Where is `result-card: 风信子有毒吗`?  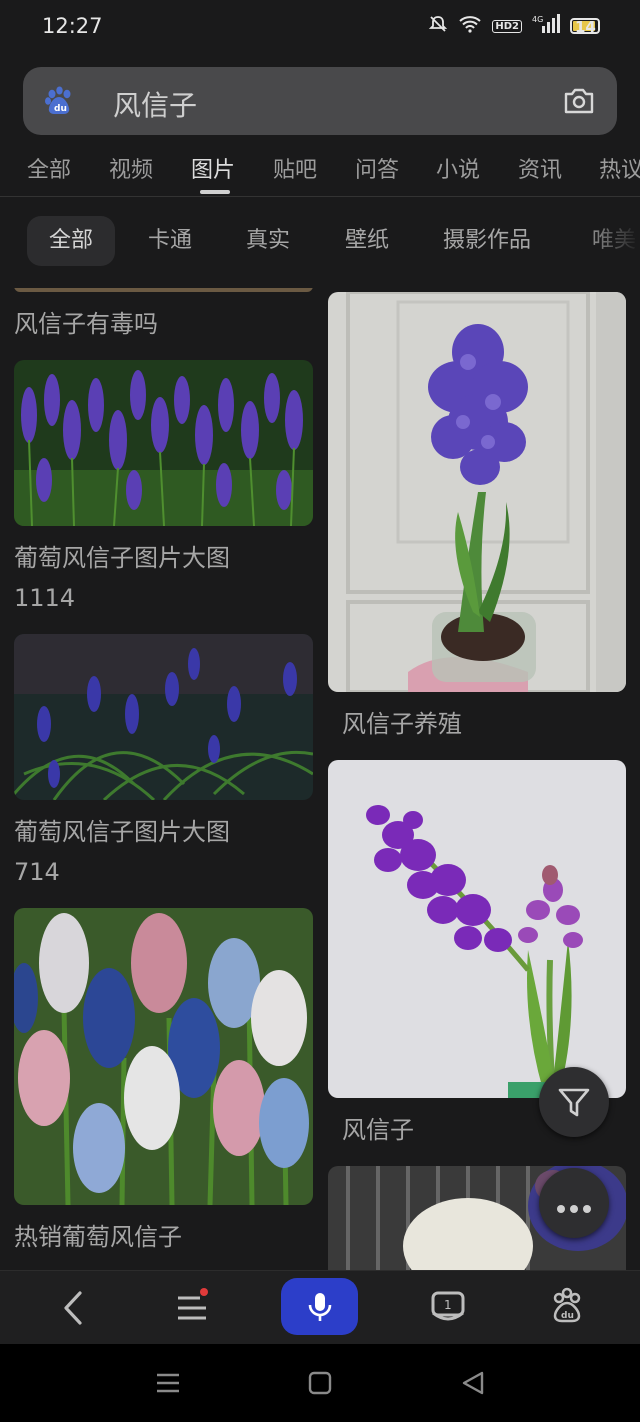
result-card: 风信子有毒吗 is located at coordinates (163, 316).